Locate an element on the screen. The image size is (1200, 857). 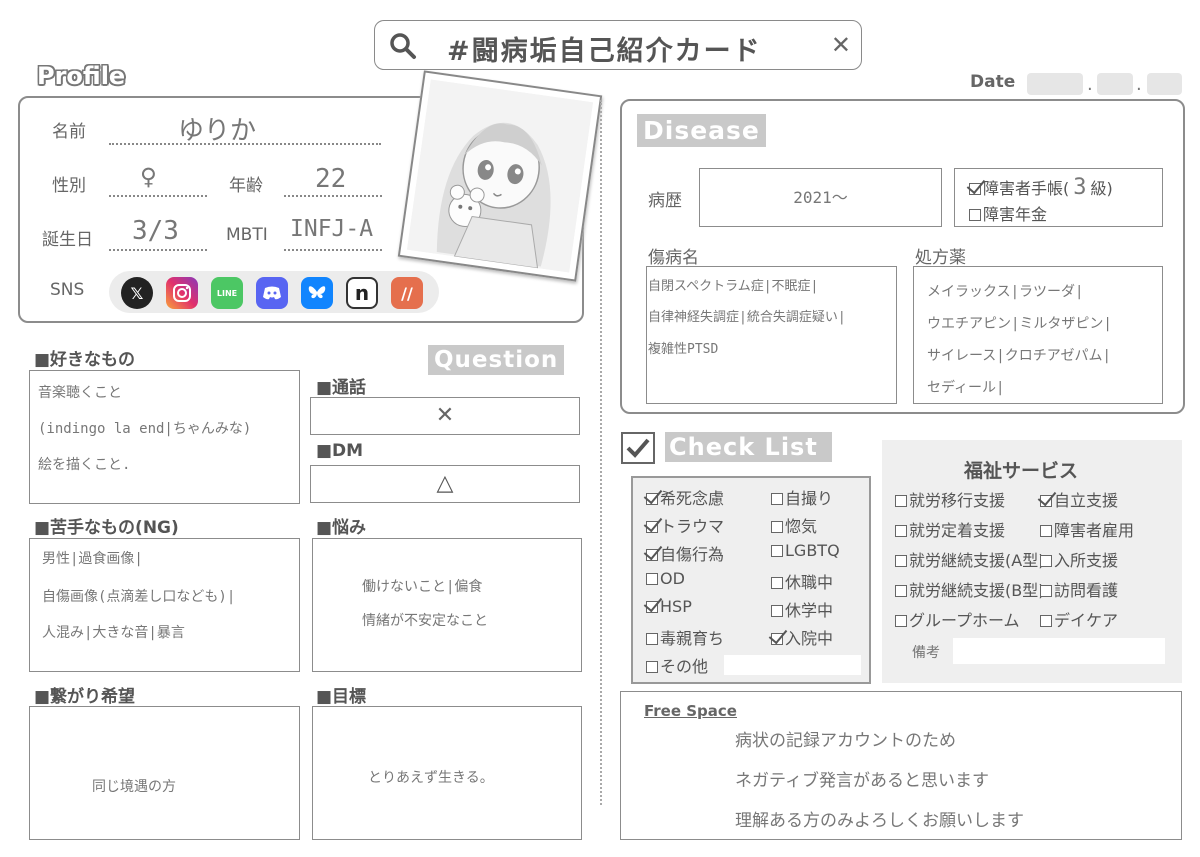
checklist-item: 自撮り is located at coordinates (802, 497).